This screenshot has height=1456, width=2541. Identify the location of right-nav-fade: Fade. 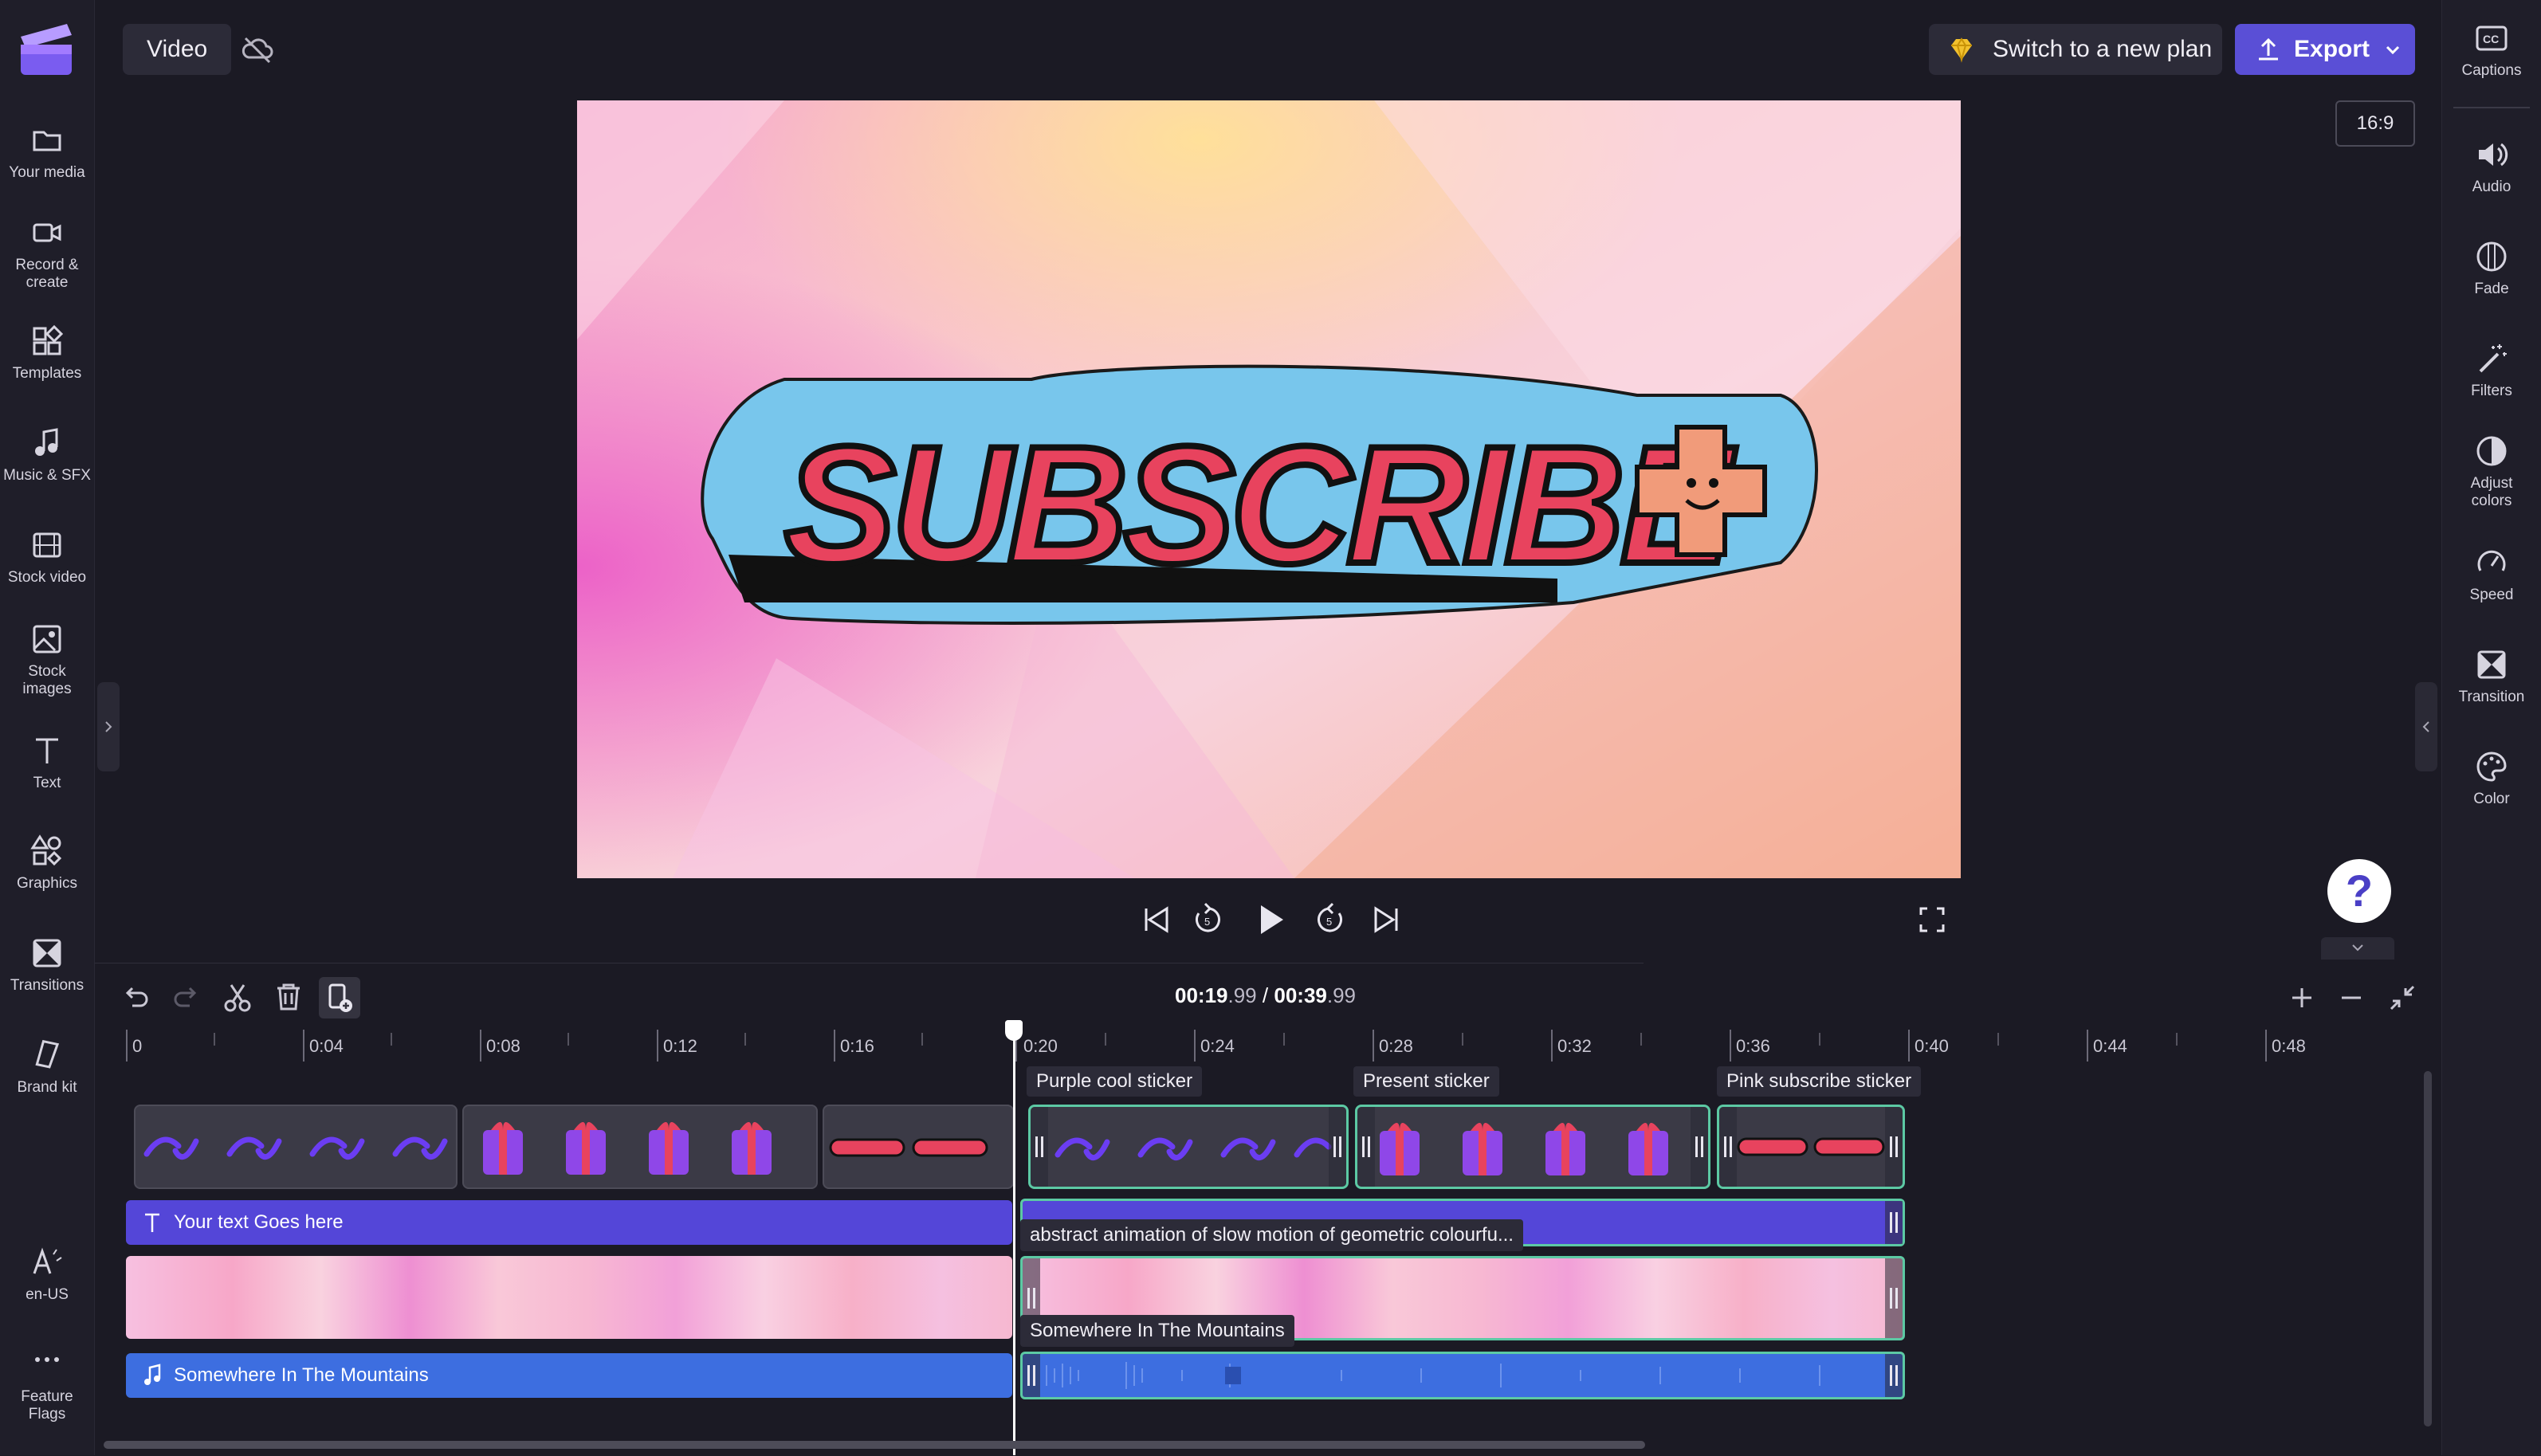
(2491, 268).